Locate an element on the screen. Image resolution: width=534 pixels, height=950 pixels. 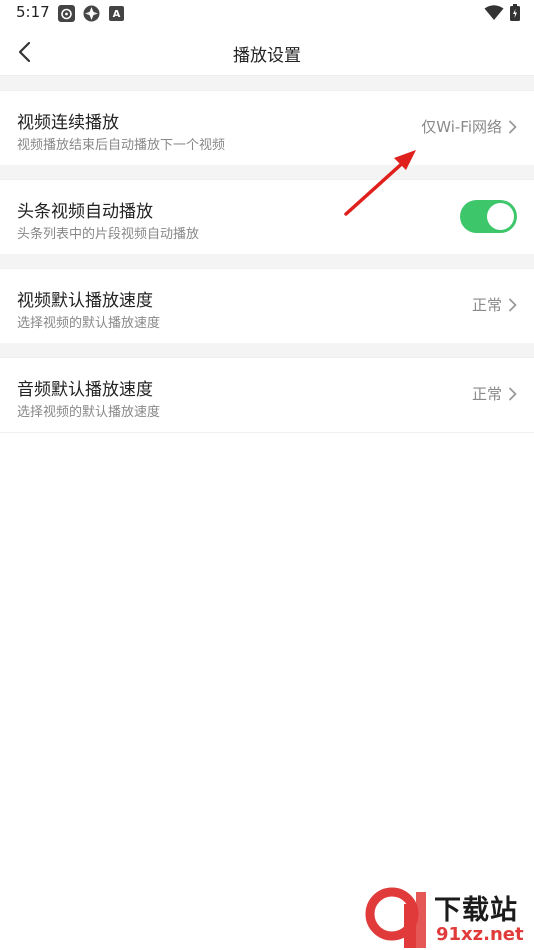
autoplay-toggle is located at coordinates (488, 216).